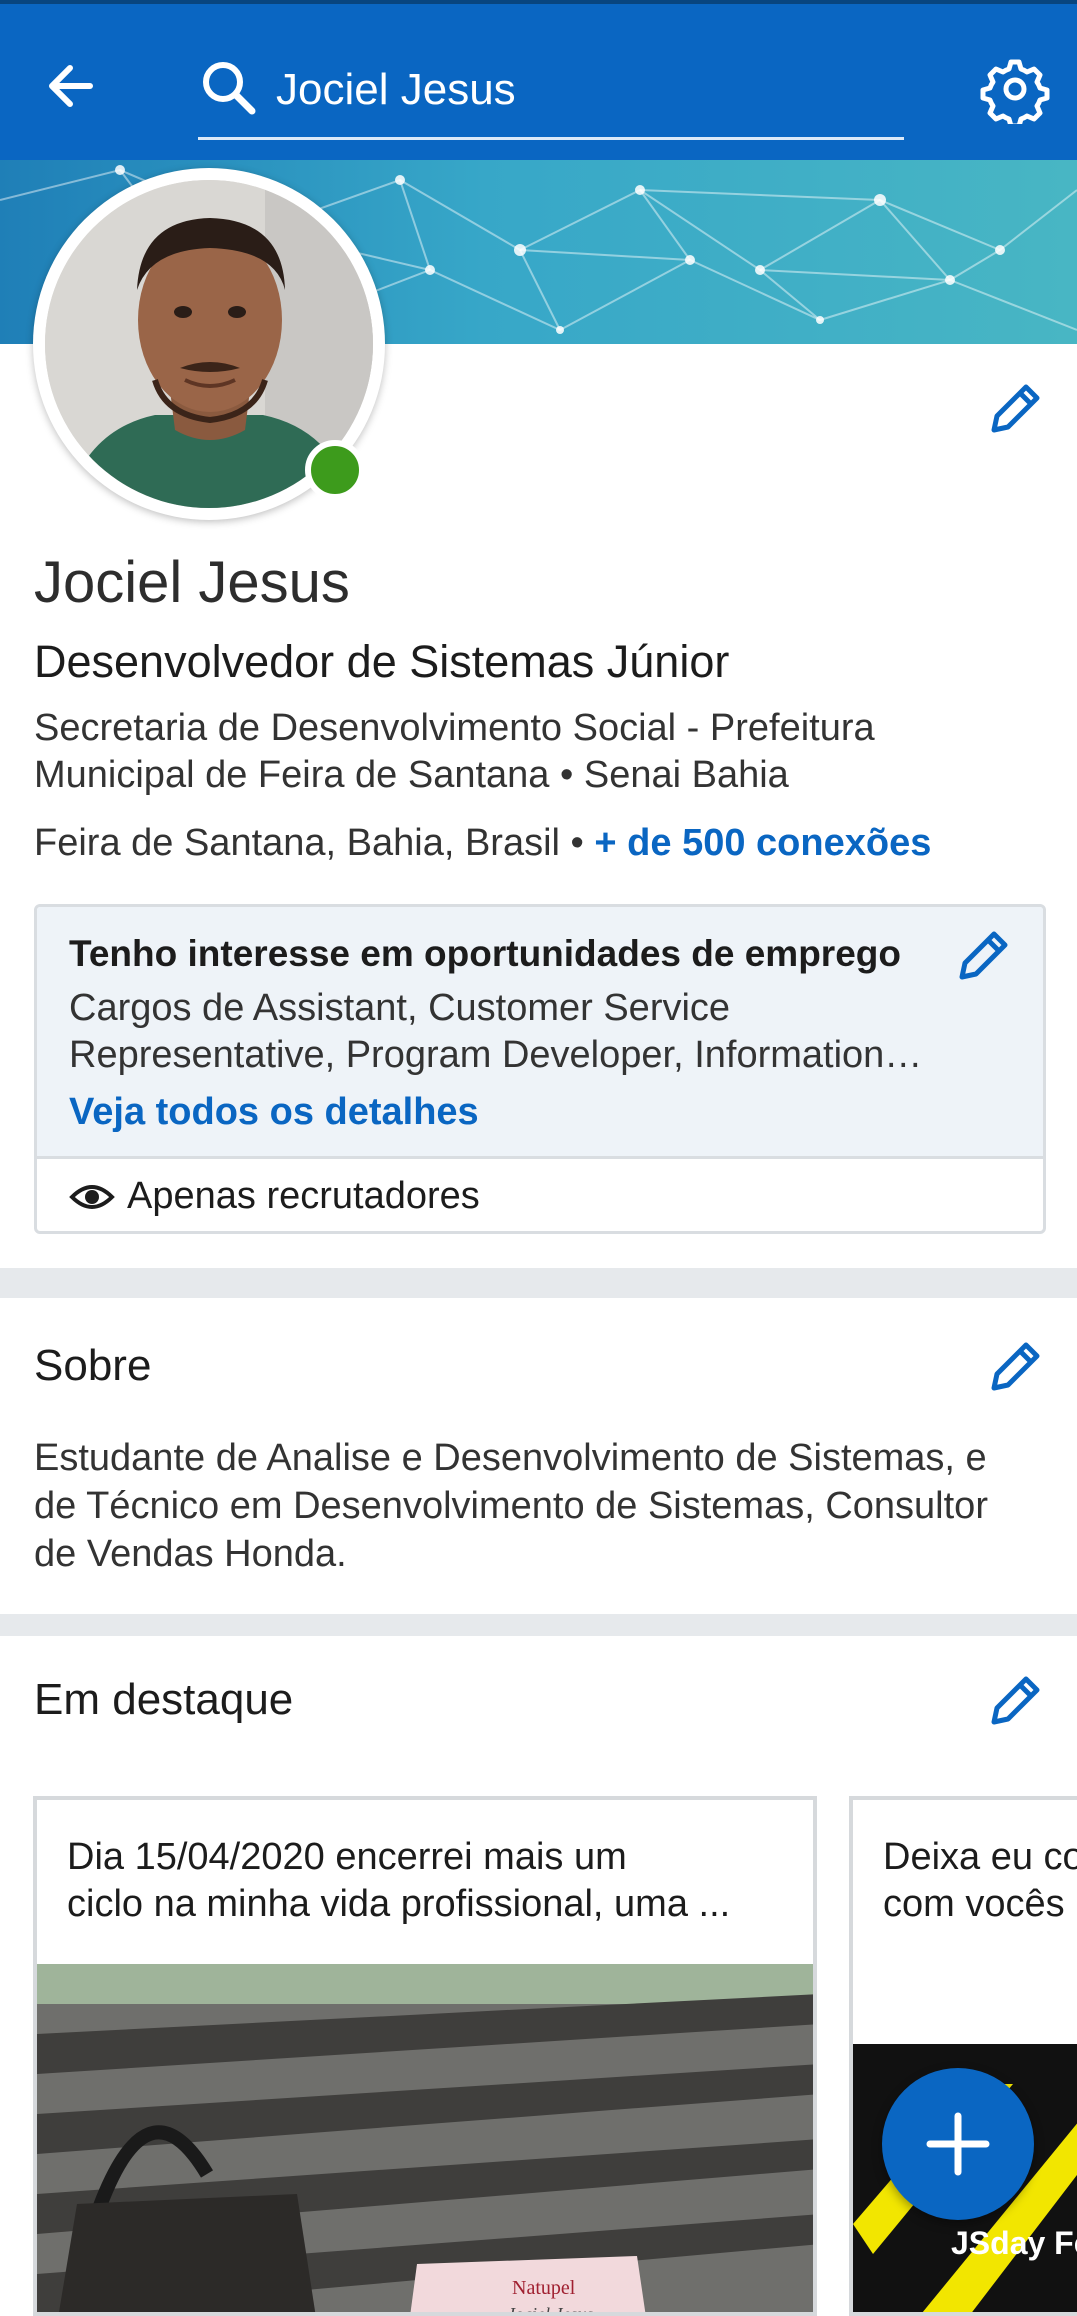 Image resolution: width=1077 pixels, height=2316 pixels. I want to click on featured-card-line-1: Dia 15/04/2020 encerrei mais um, so click(347, 1857).